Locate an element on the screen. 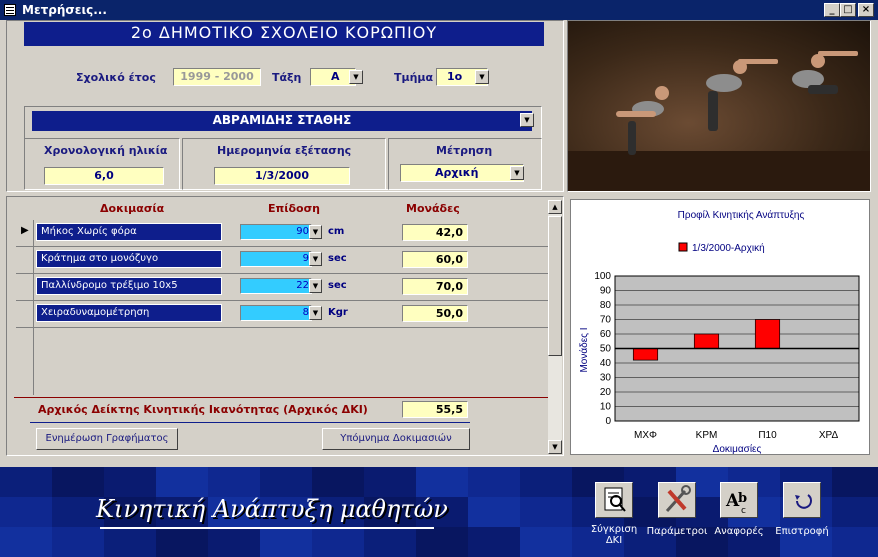 The height and width of the screenshot is (557, 878). y-tick-label: 60 is located at coordinates (606, 334).